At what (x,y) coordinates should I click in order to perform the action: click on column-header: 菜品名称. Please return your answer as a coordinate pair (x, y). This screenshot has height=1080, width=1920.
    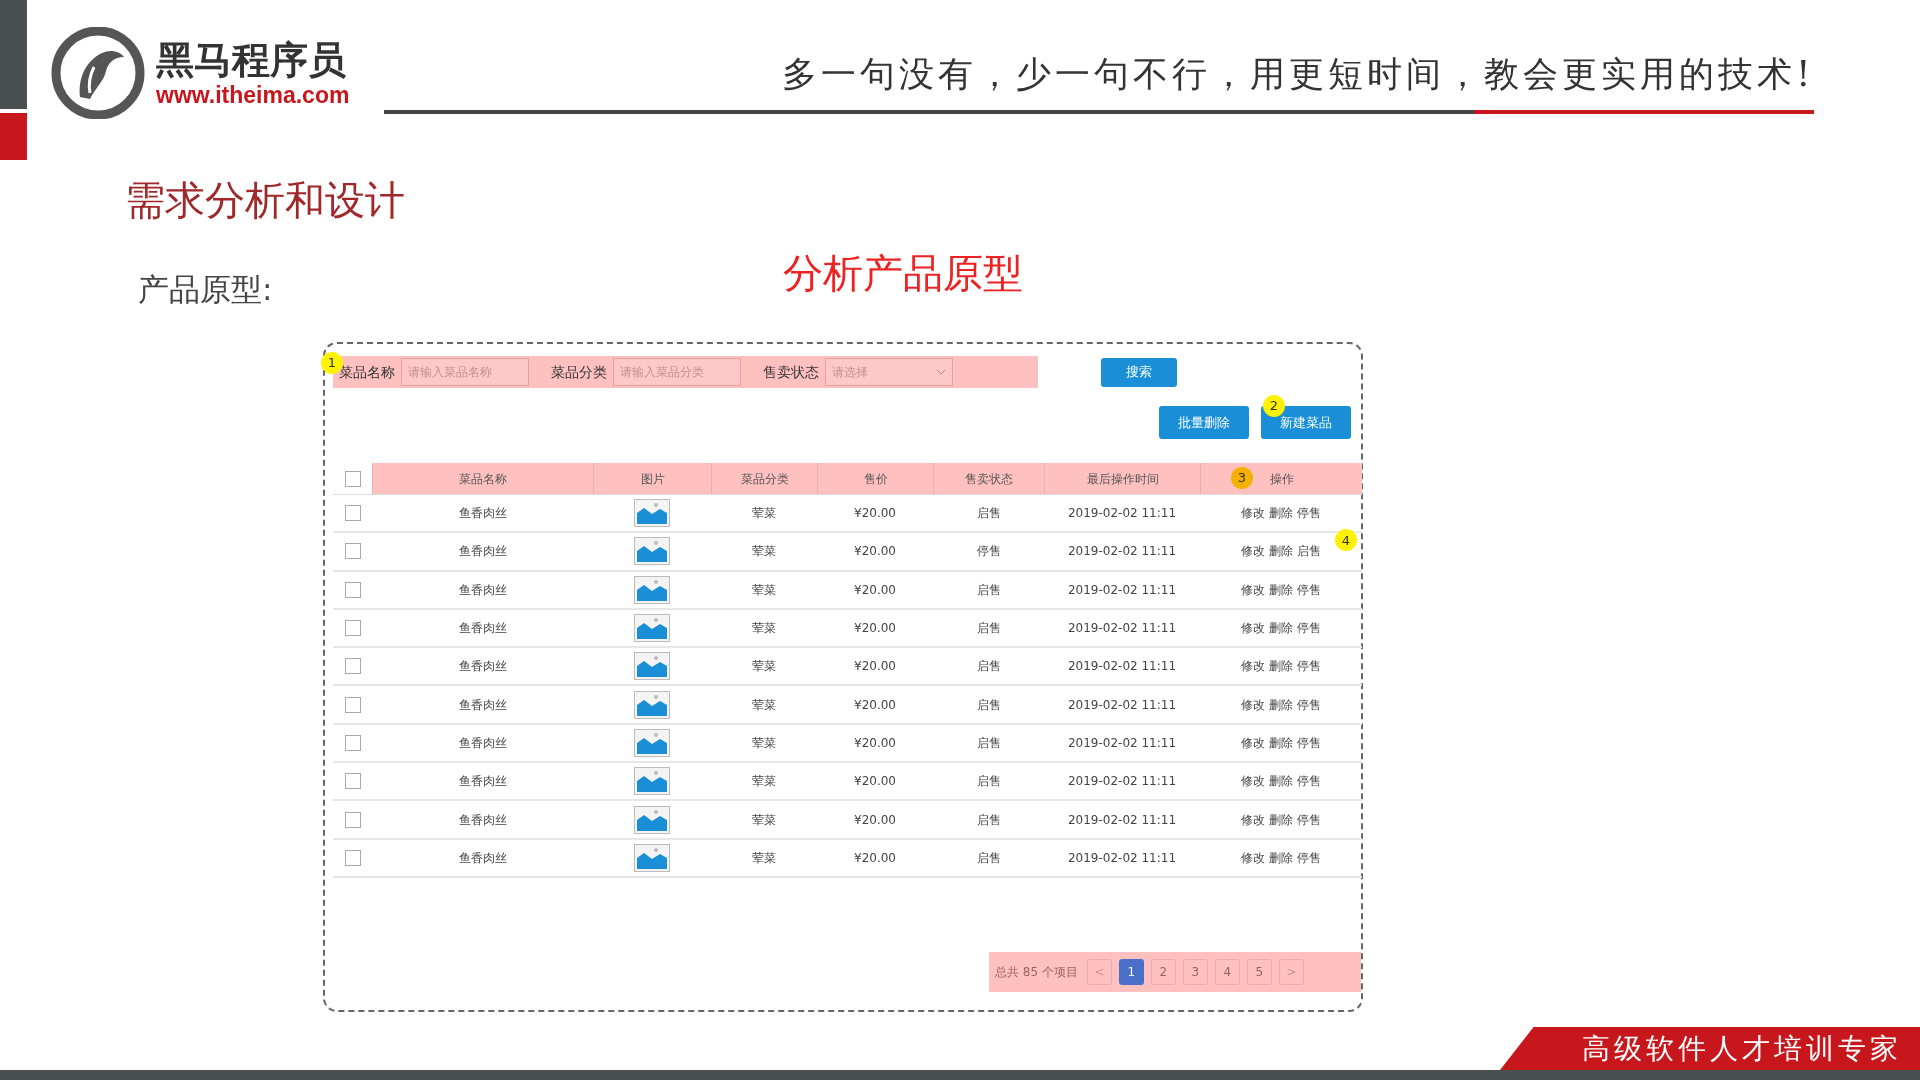
    Looking at the image, I should click on (482, 478).